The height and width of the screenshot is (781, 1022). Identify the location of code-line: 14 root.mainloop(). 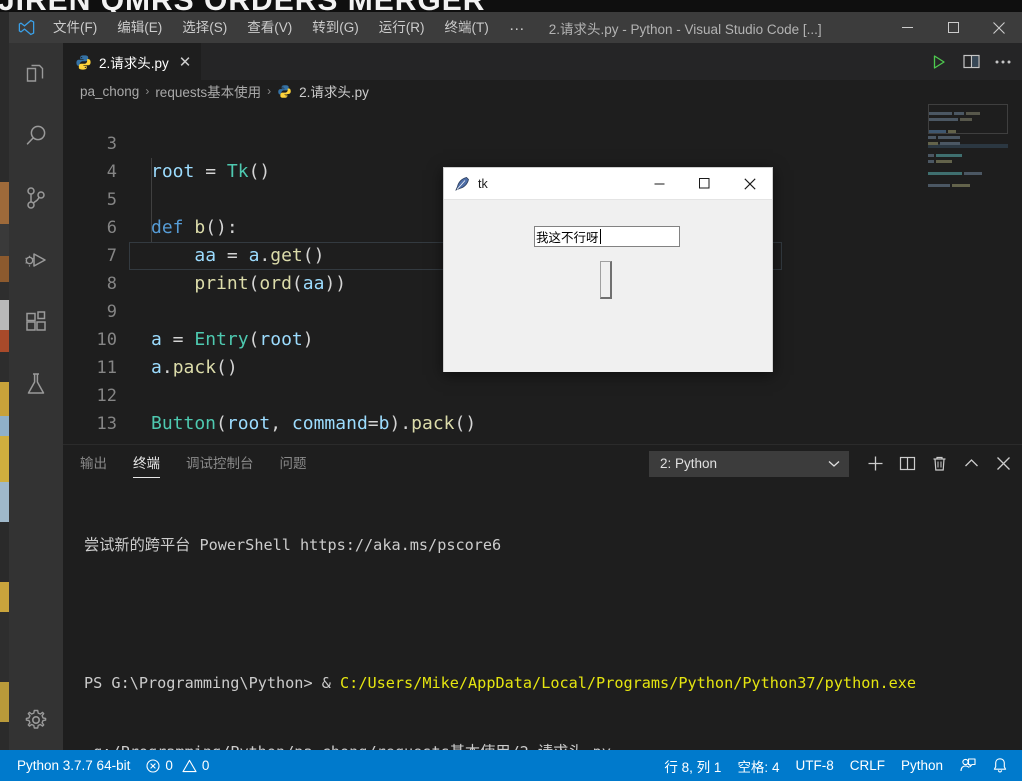
(542, 427).